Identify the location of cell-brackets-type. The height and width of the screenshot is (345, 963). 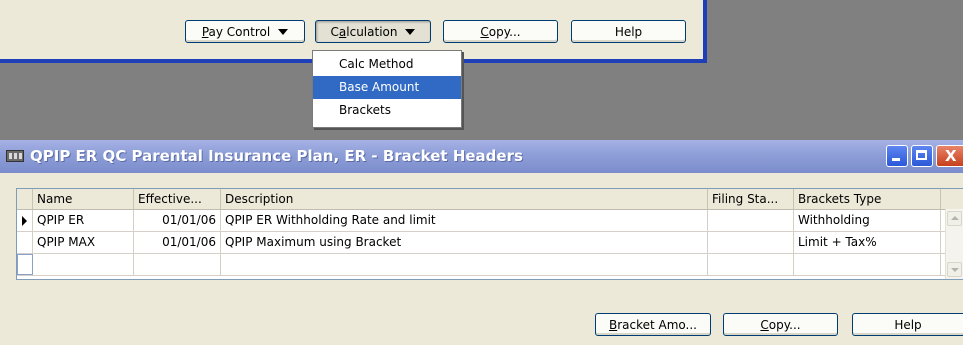
(867, 264).